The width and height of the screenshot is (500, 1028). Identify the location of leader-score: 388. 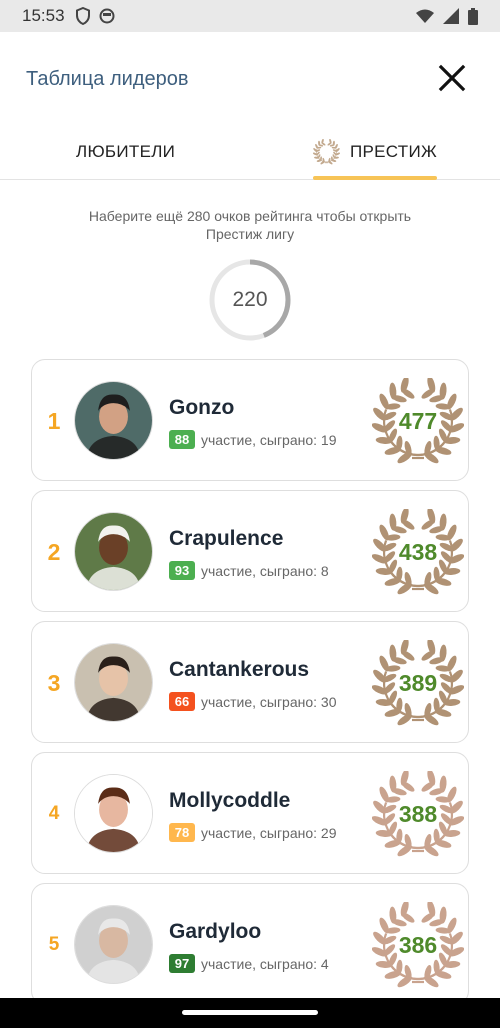
(418, 813).